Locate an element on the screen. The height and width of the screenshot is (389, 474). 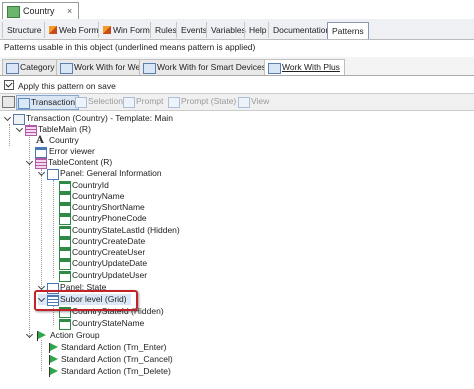
document-tab-label: Country is located at coordinates (39, 11).